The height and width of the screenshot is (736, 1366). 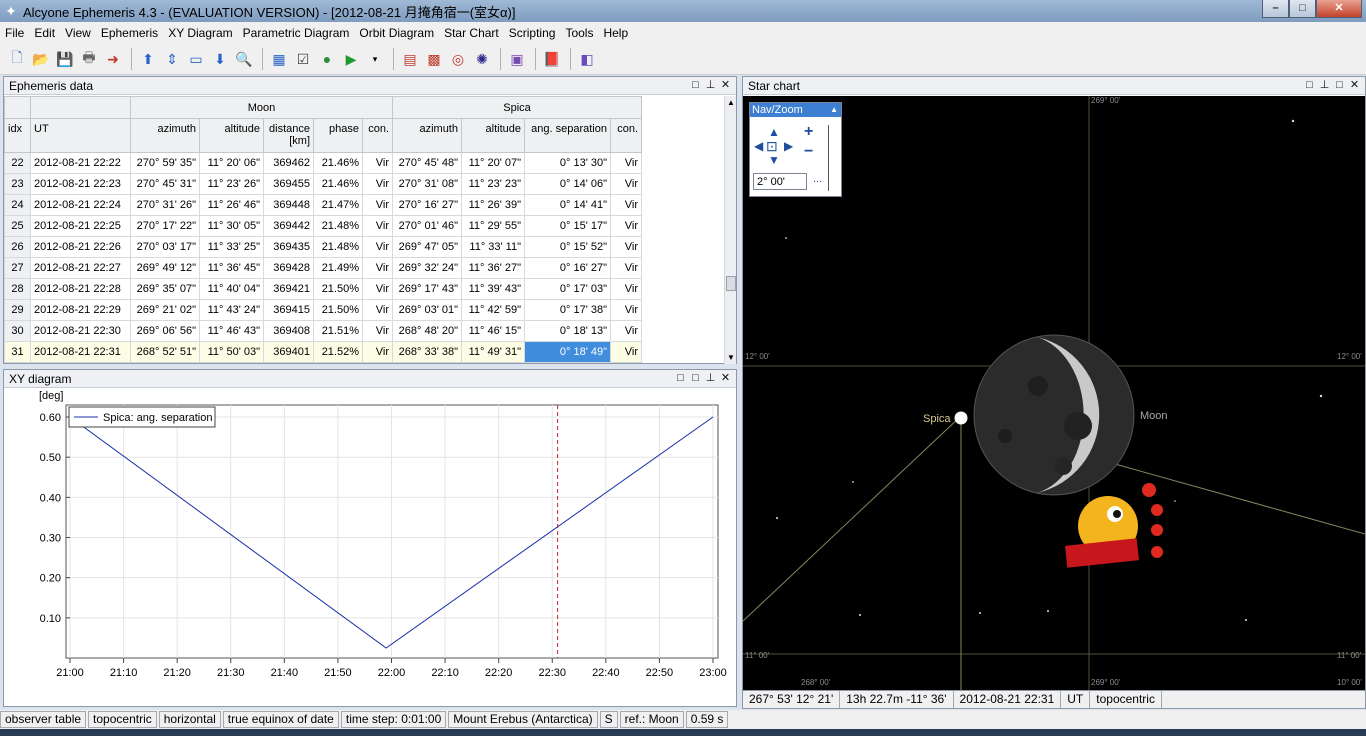 What do you see at coordinates (780, 181) in the screenshot?
I see `fov-field` at bounding box center [780, 181].